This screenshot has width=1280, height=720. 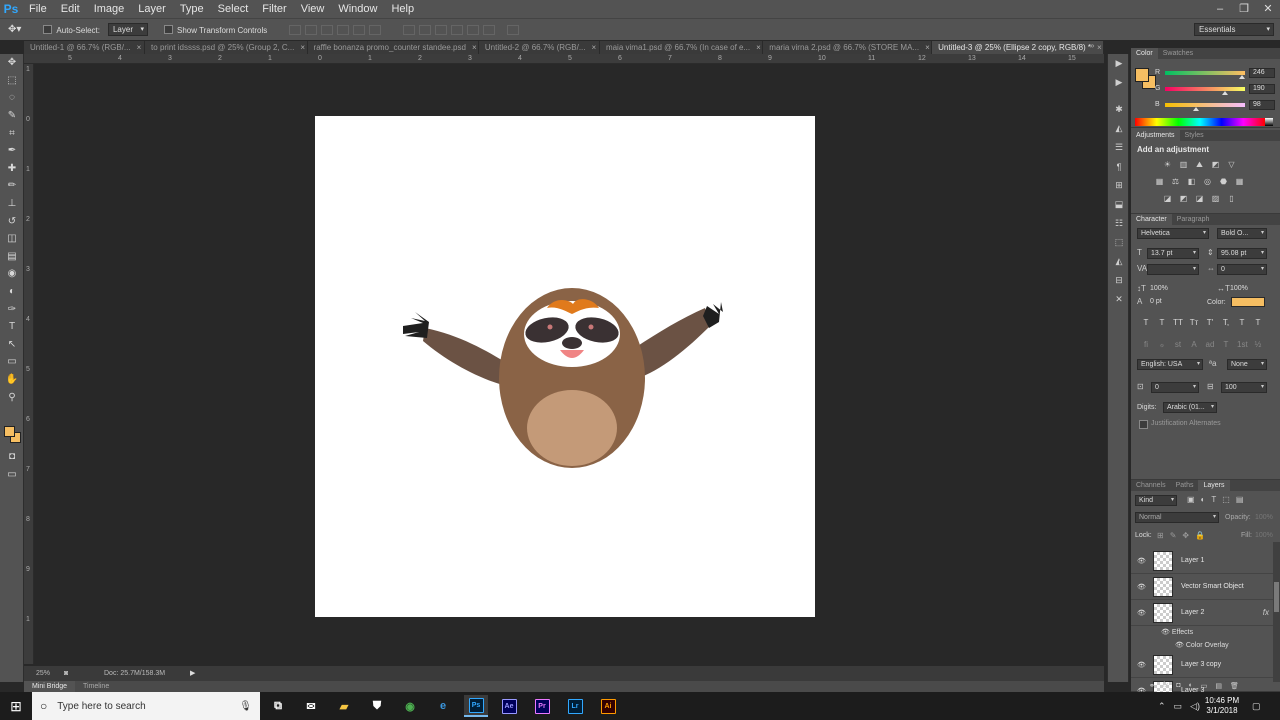 What do you see at coordinates (1151, 219) in the screenshot?
I see `tab-character: Character` at bounding box center [1151, 219].